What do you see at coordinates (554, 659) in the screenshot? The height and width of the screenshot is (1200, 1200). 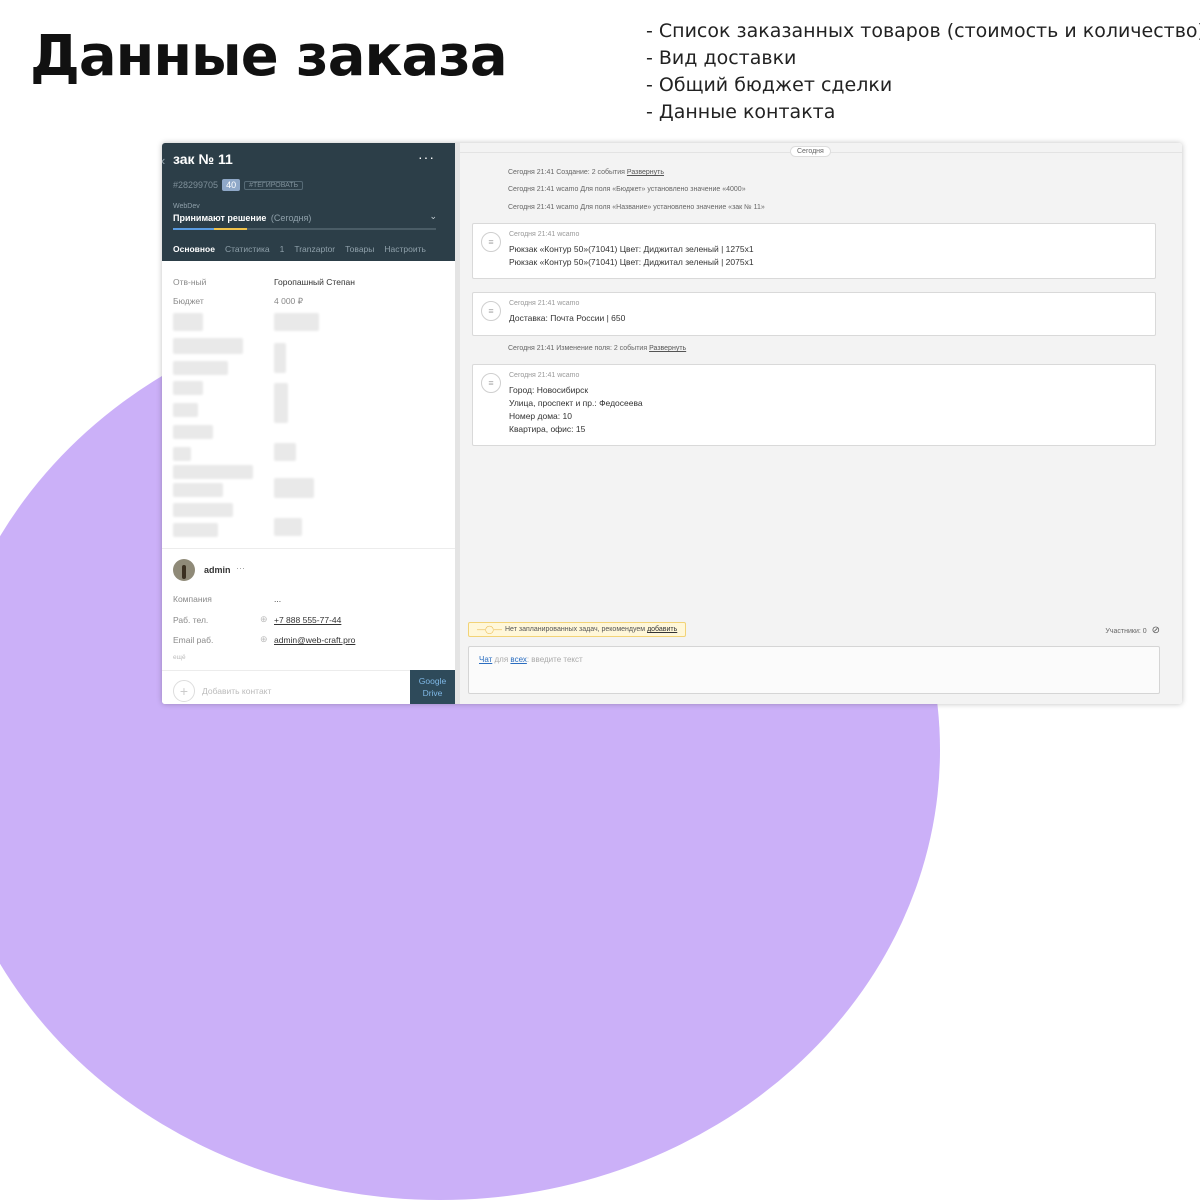 I see `chat-placeholder: : введите текст` at bounding box center [554, 659].